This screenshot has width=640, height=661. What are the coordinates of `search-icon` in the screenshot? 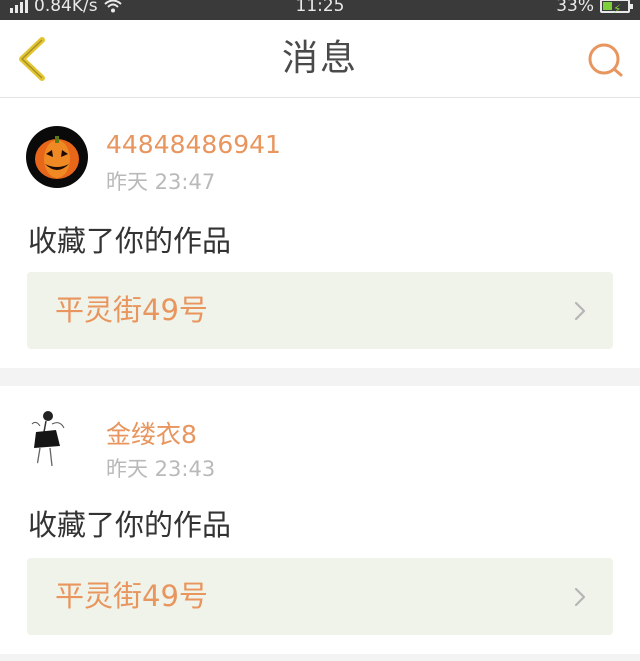 It's located at (606, 60).